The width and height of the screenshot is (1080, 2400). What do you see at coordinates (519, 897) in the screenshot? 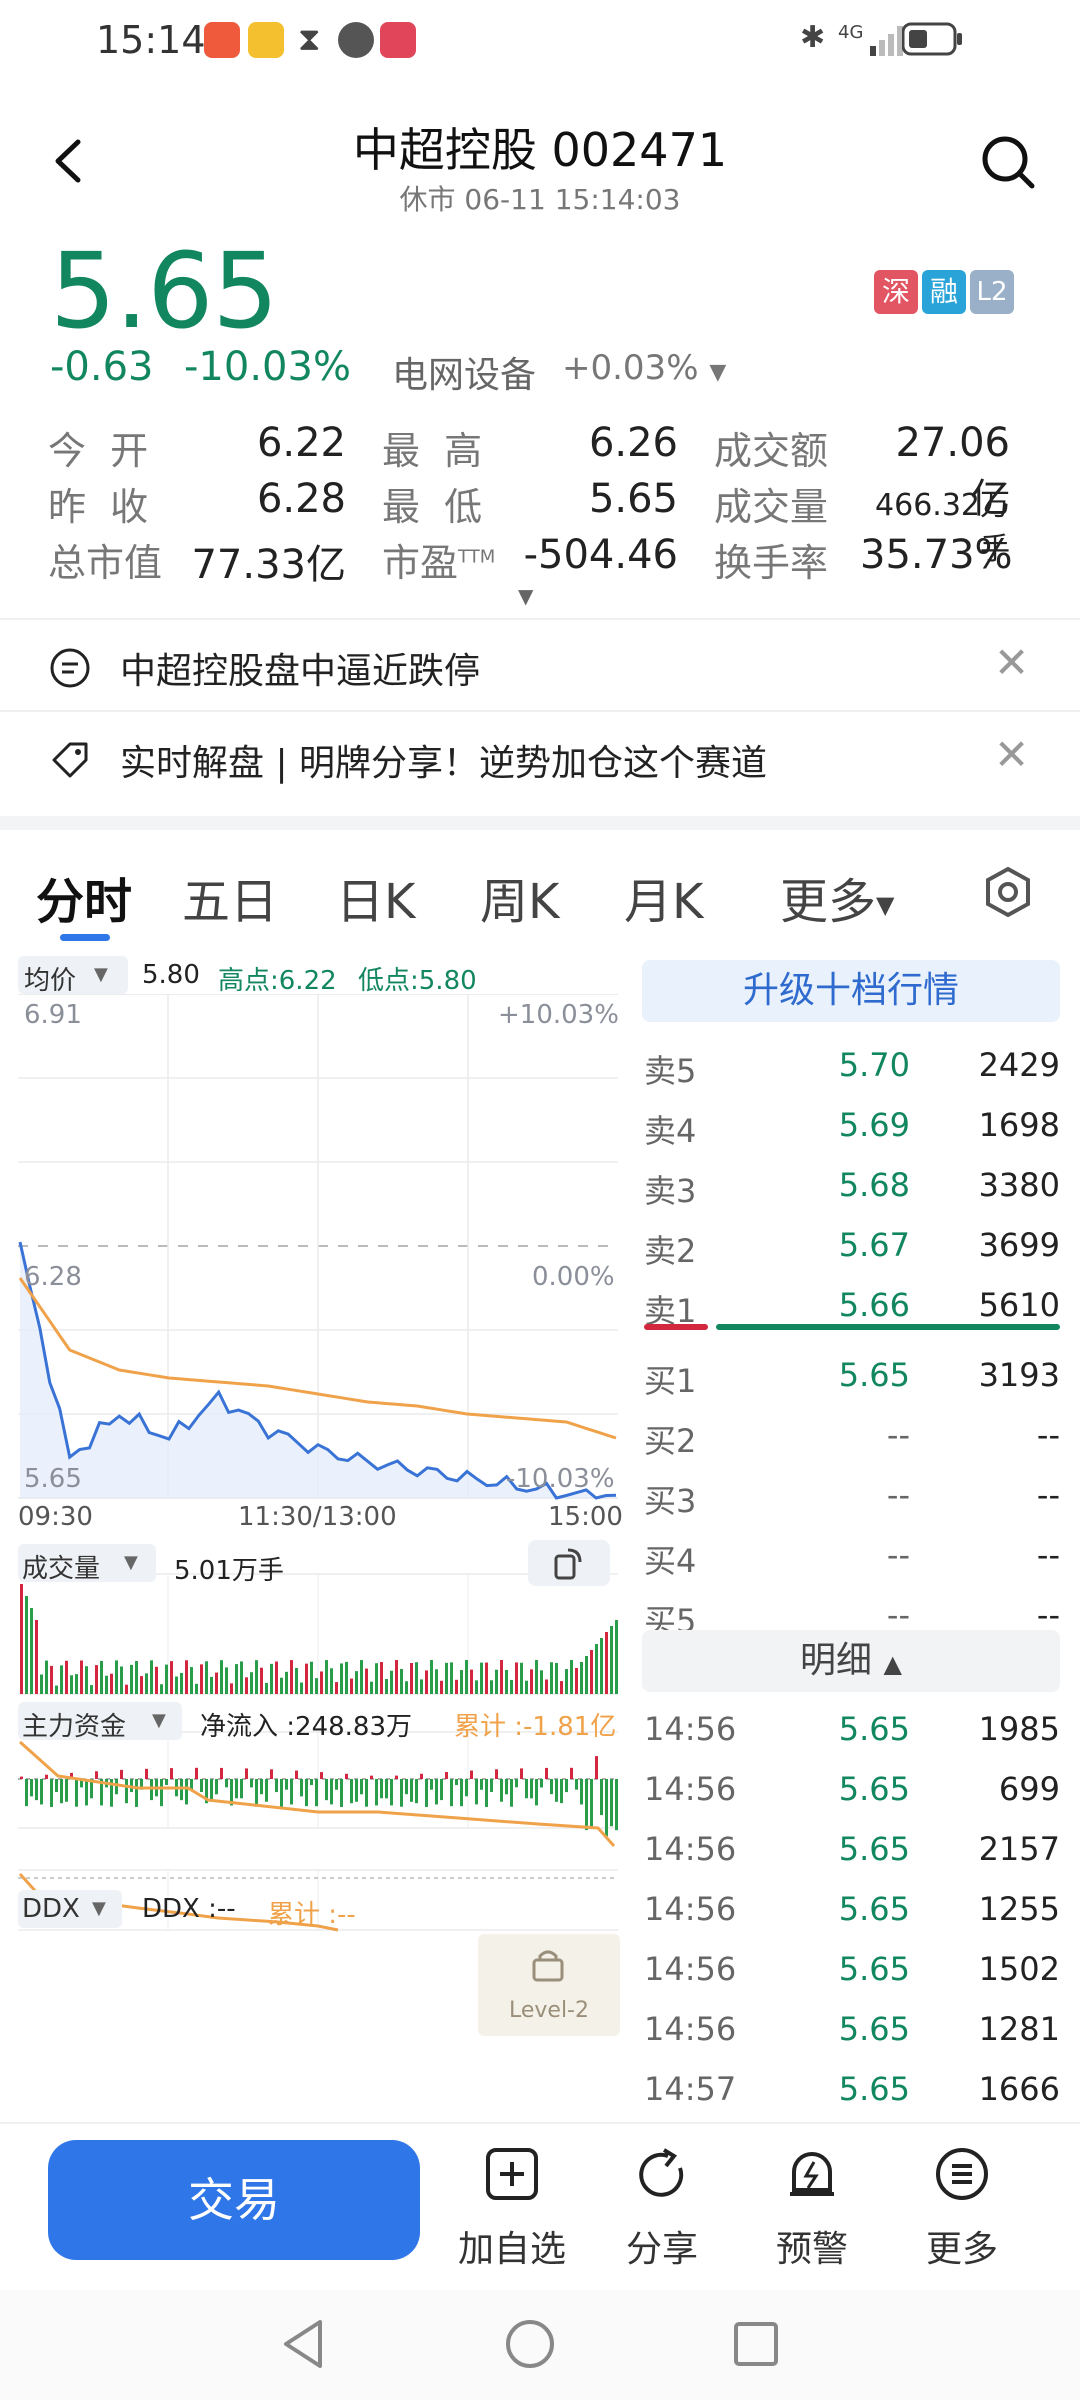
I see `tab-weekly-k: 周K` at bounding box center [519, 897].